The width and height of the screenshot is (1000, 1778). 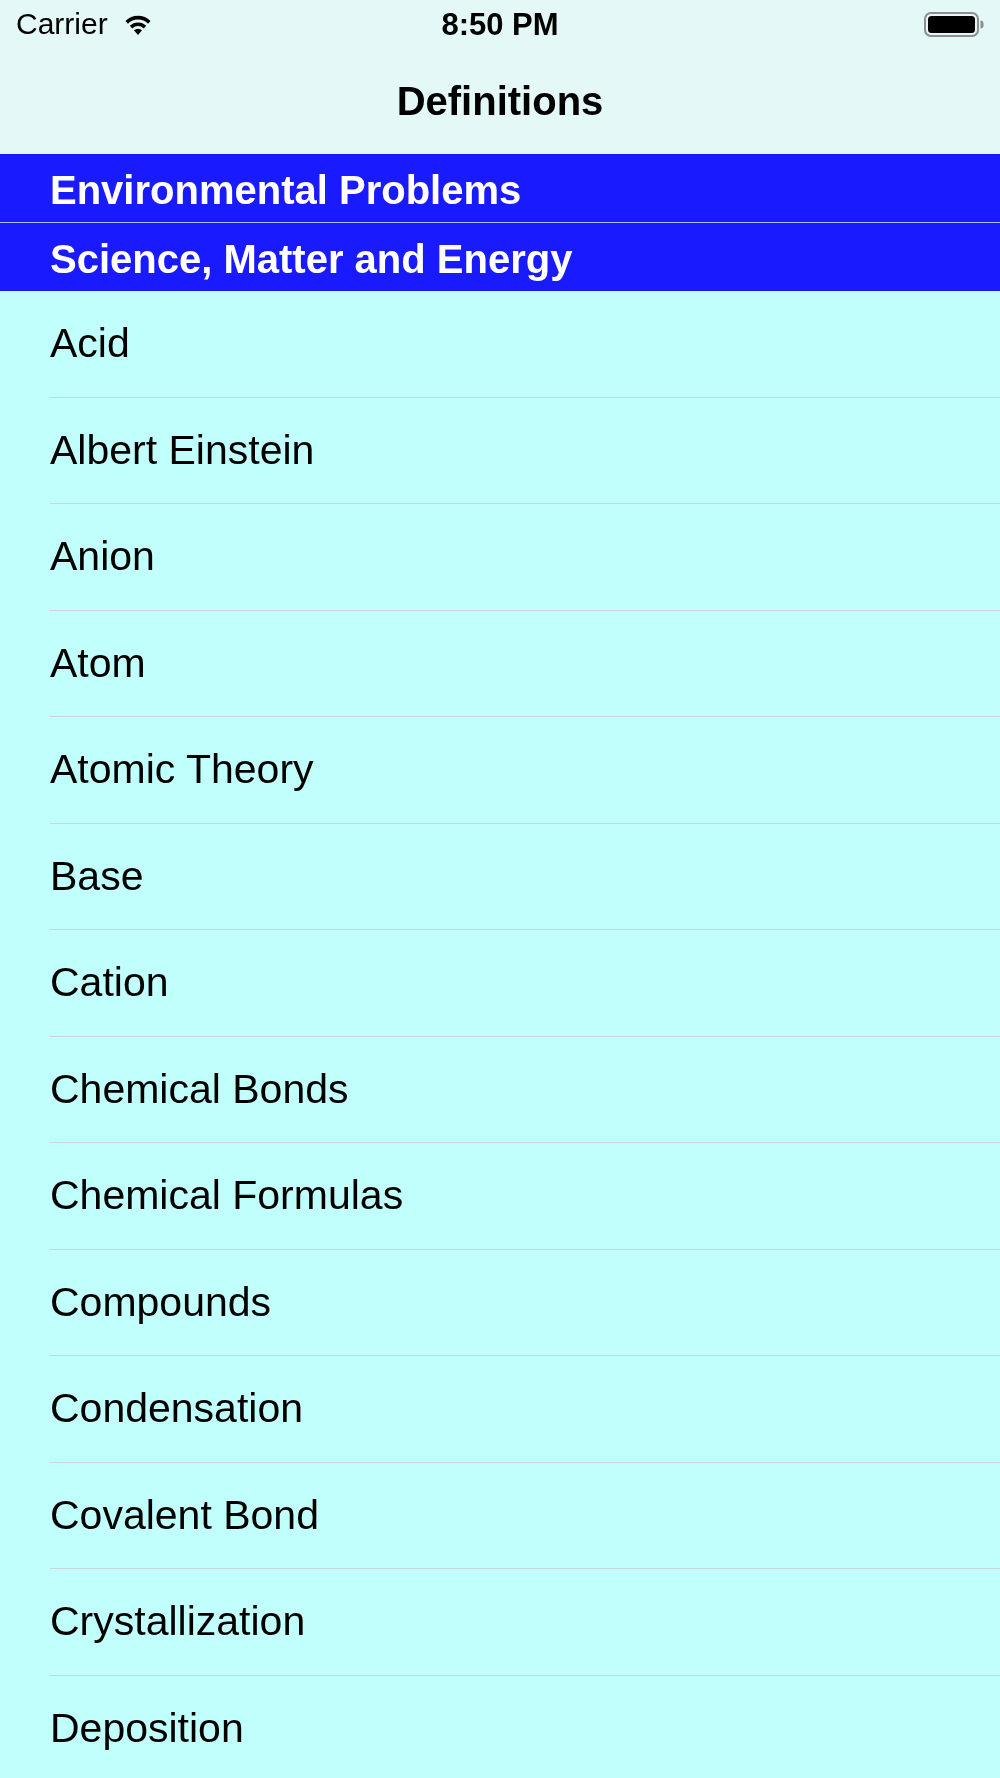 I want to click on section-header: Science, Matter and Energy, so click(x=500, y=257).